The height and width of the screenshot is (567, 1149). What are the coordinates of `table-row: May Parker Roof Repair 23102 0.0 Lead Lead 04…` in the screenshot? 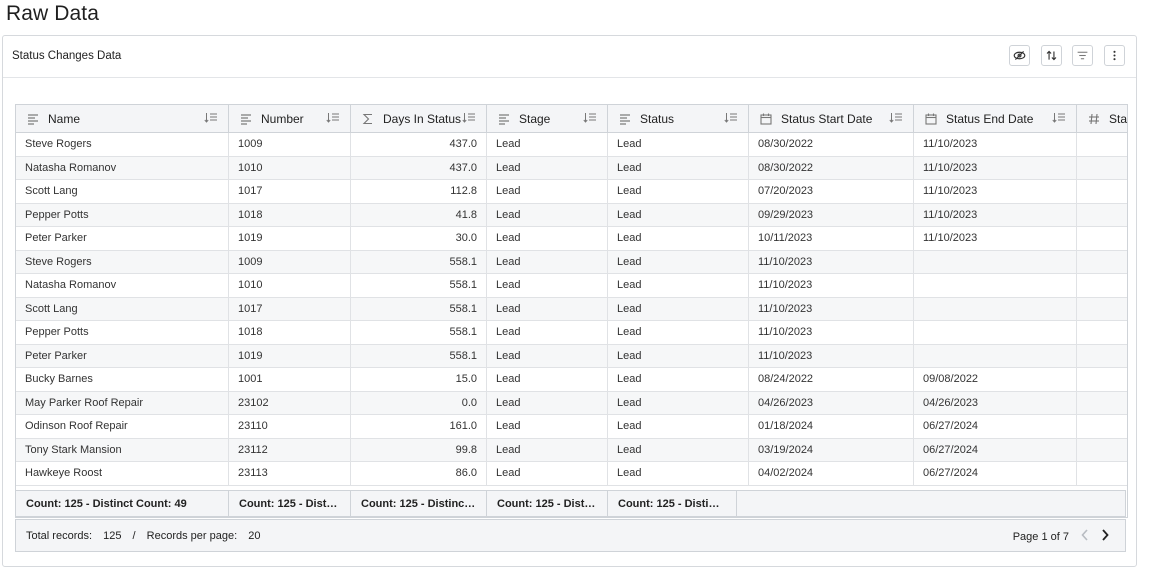 It's located at (571, 403).